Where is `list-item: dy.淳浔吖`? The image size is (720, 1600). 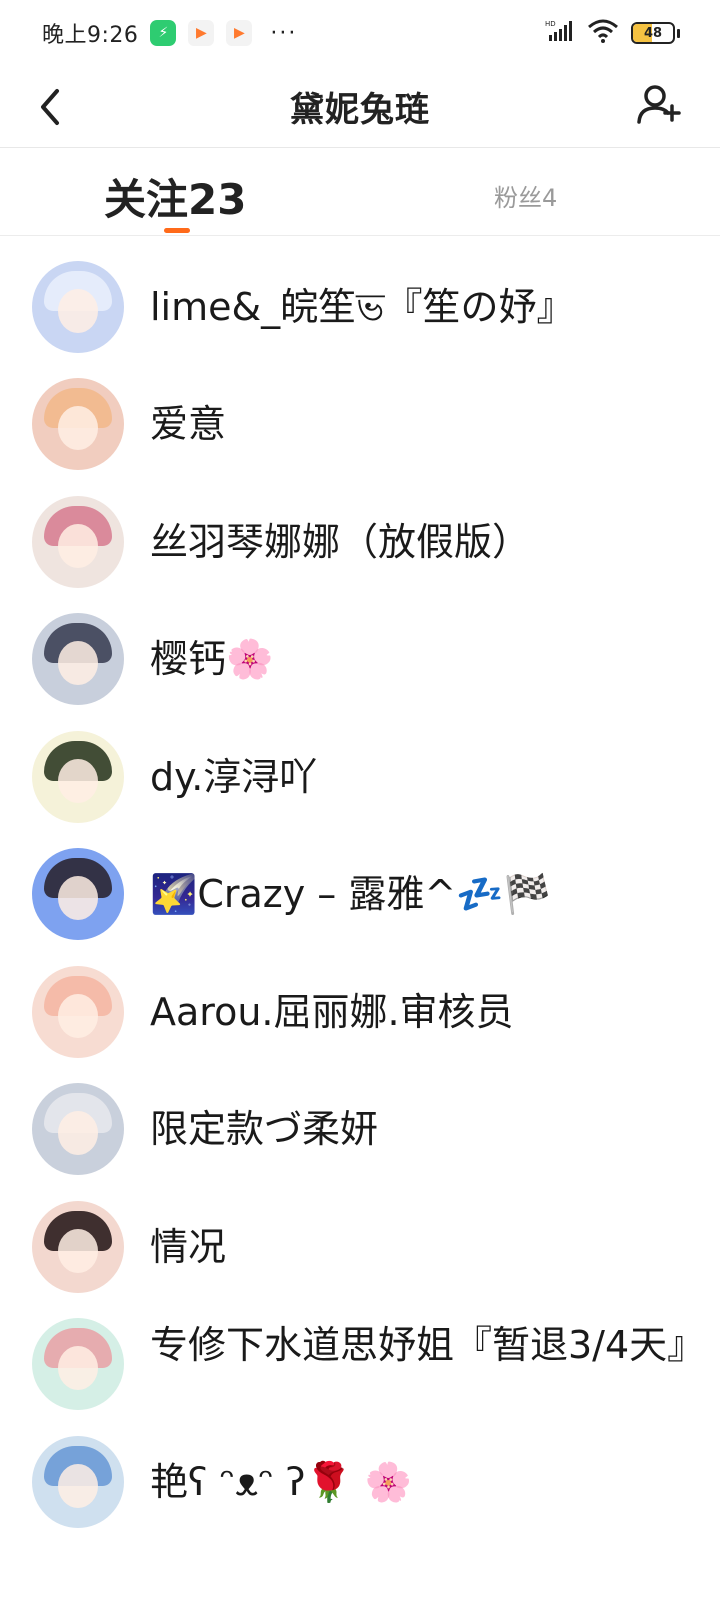
list-item: dy.淳浔吖 is located at coordinates (360, 777).